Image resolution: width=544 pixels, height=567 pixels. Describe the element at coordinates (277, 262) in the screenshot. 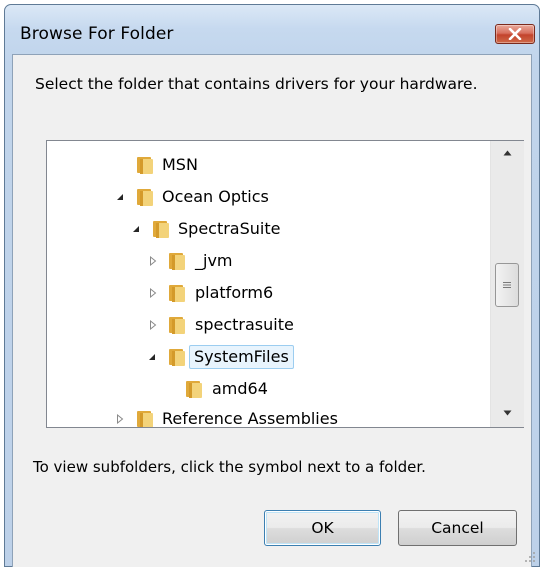

I see `tree-item-jvm: _jvm` at that location.